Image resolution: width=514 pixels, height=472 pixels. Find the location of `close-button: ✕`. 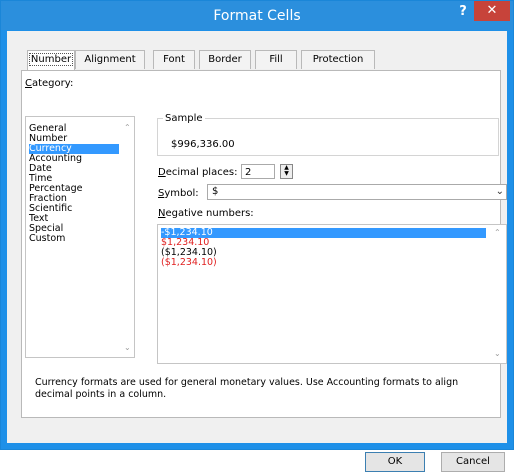

close-button: ✕ is located at coordinates (492, 11).